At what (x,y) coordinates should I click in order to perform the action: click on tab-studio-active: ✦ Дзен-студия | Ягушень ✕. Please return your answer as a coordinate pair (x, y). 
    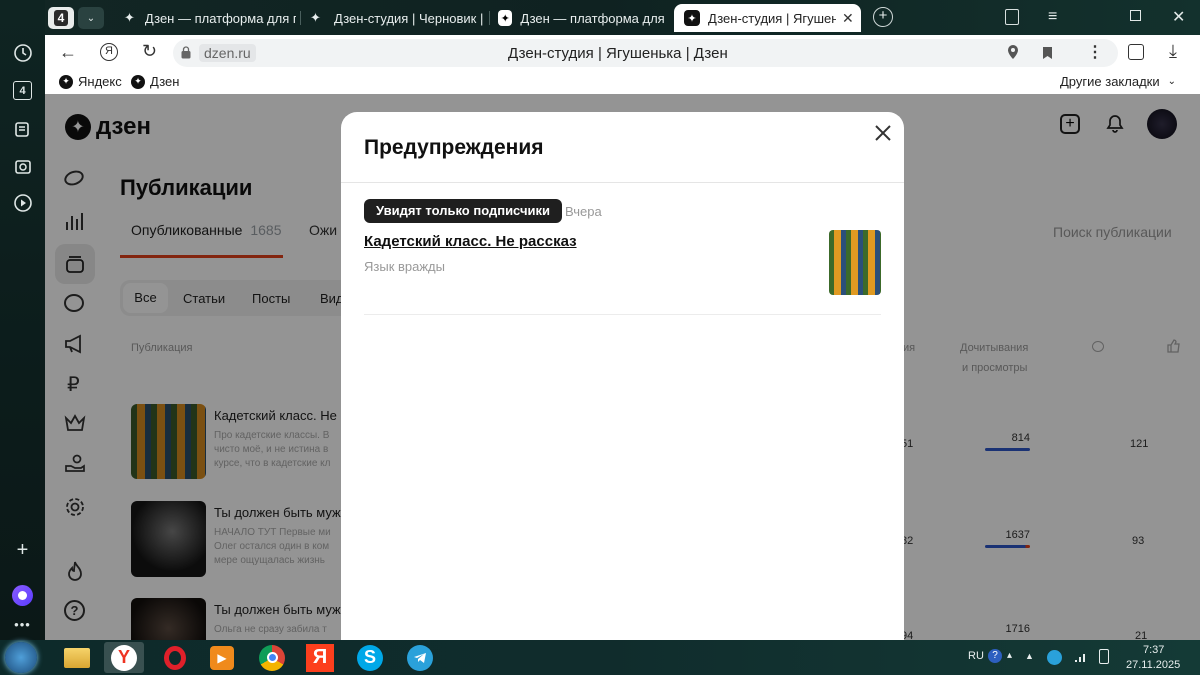
    Looking at the image, I should click on (767, 18).